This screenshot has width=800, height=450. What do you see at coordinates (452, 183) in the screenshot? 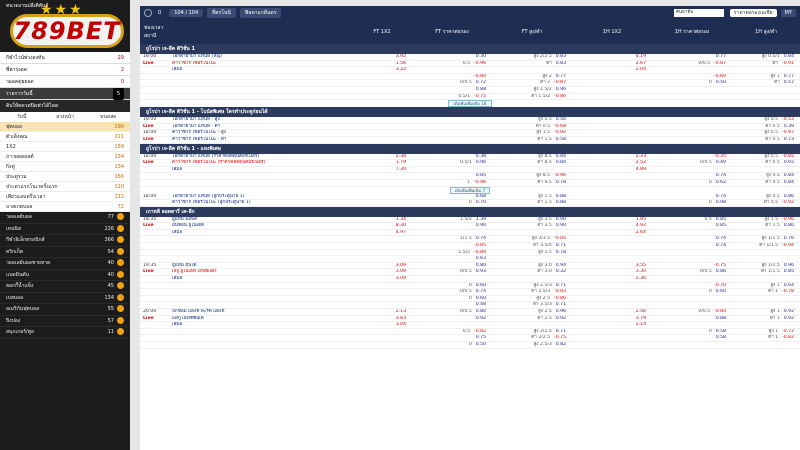
I see `odds-ft-hdp: 1 -0.96` at bounding box center [452, 183].